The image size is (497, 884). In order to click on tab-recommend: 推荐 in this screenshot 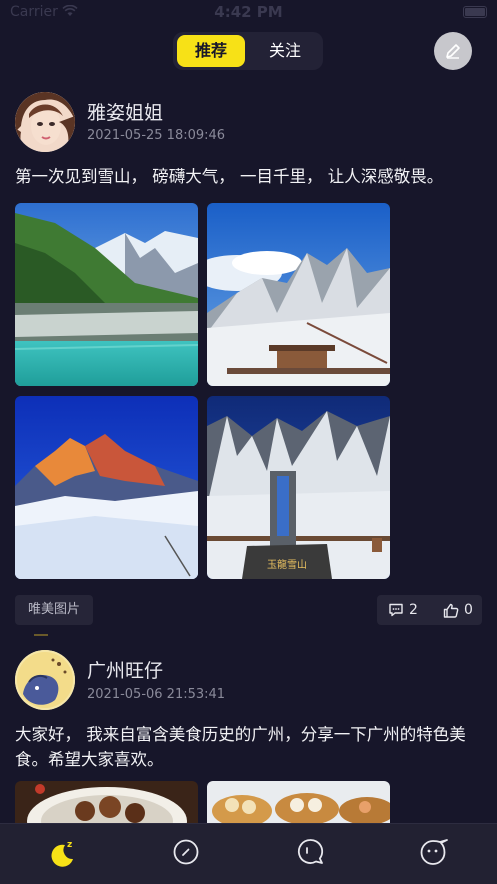, I will do `click(211, 51)`.